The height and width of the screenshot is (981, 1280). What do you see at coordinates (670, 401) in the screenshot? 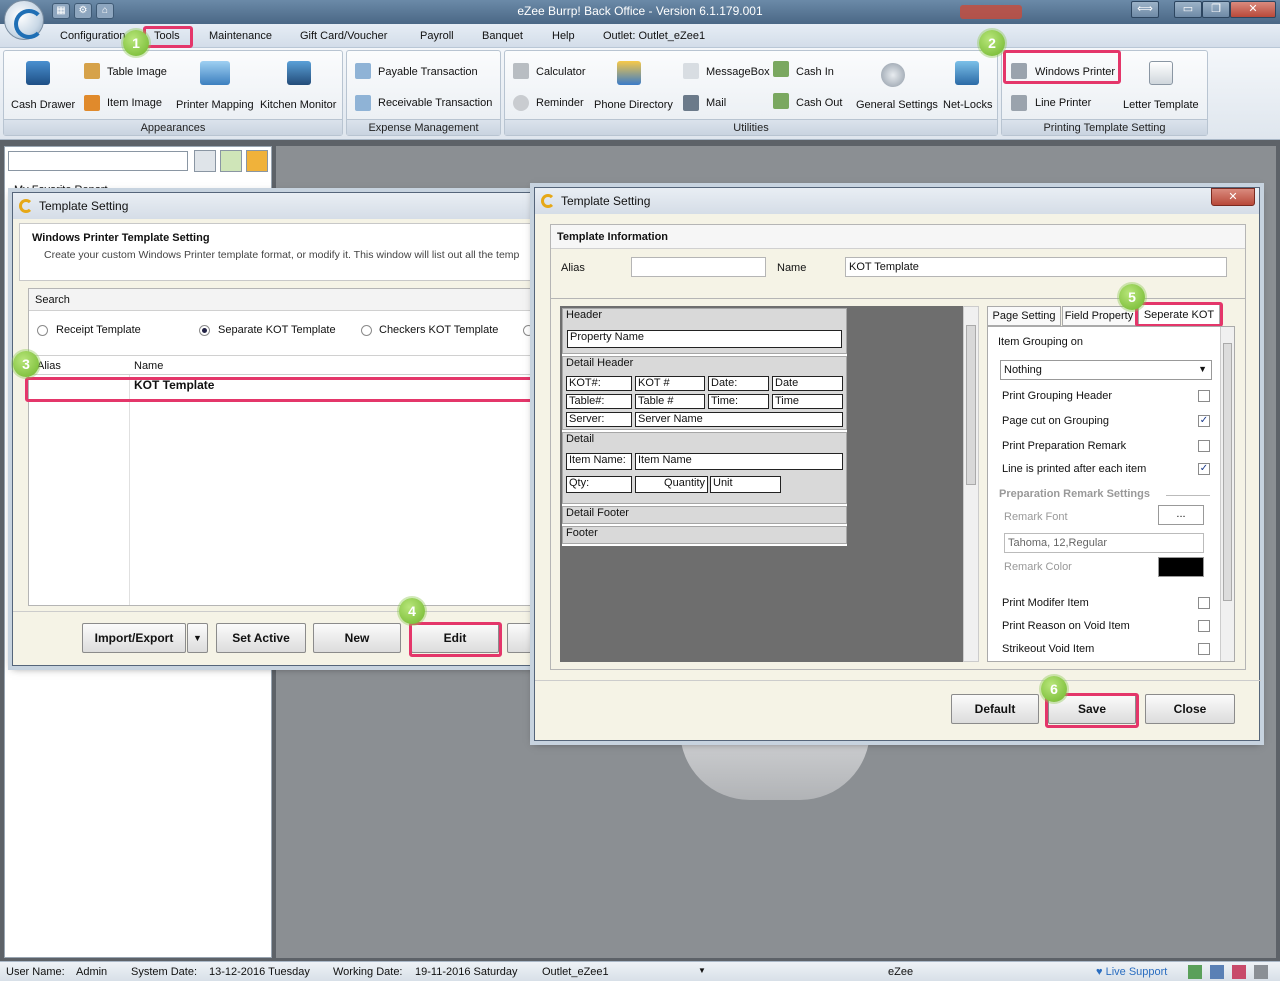
I see `field-table-value: Table #` at bounding box center [670, 401].